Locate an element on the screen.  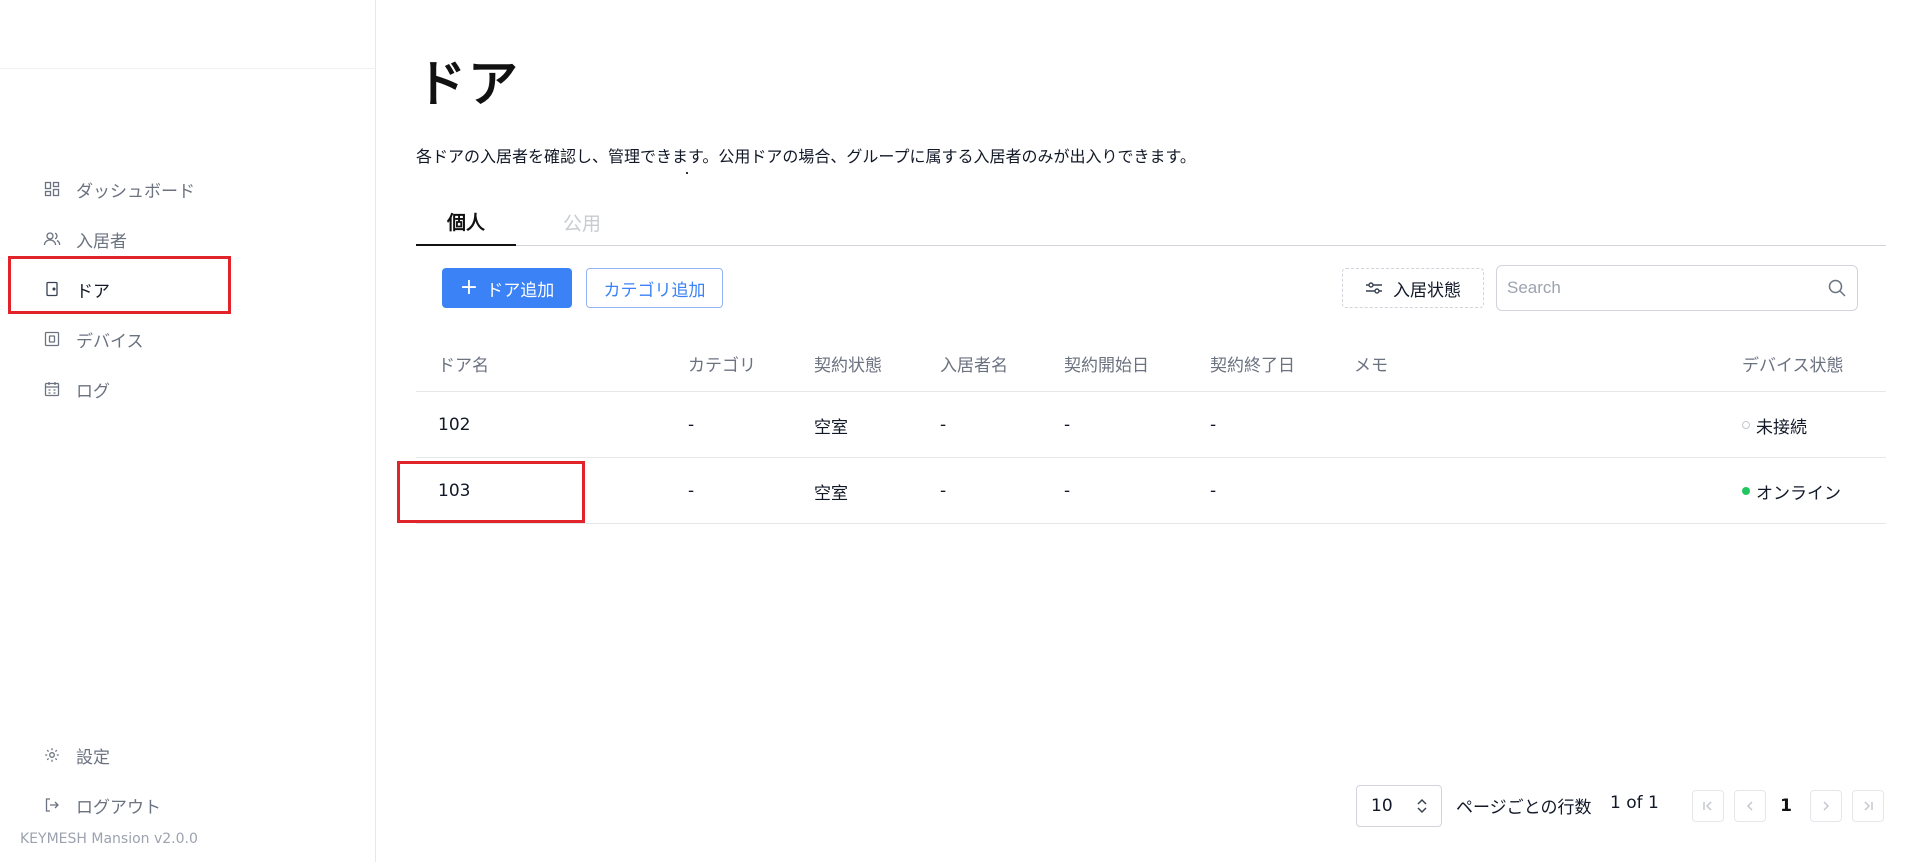
sidebar-item-logs: ログ is located at coordinates (185, 389).